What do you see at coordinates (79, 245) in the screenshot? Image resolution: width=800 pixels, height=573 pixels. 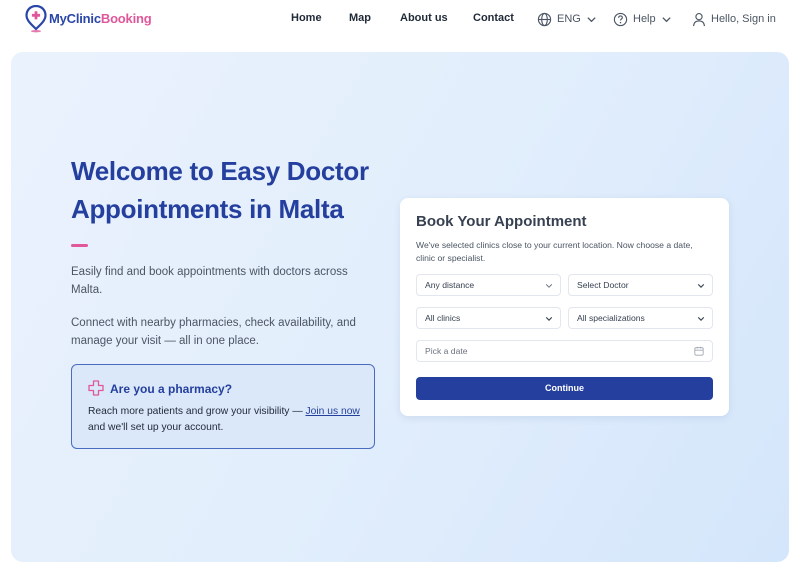 I see `title-accent-divider` at bounding box center [79, 245].